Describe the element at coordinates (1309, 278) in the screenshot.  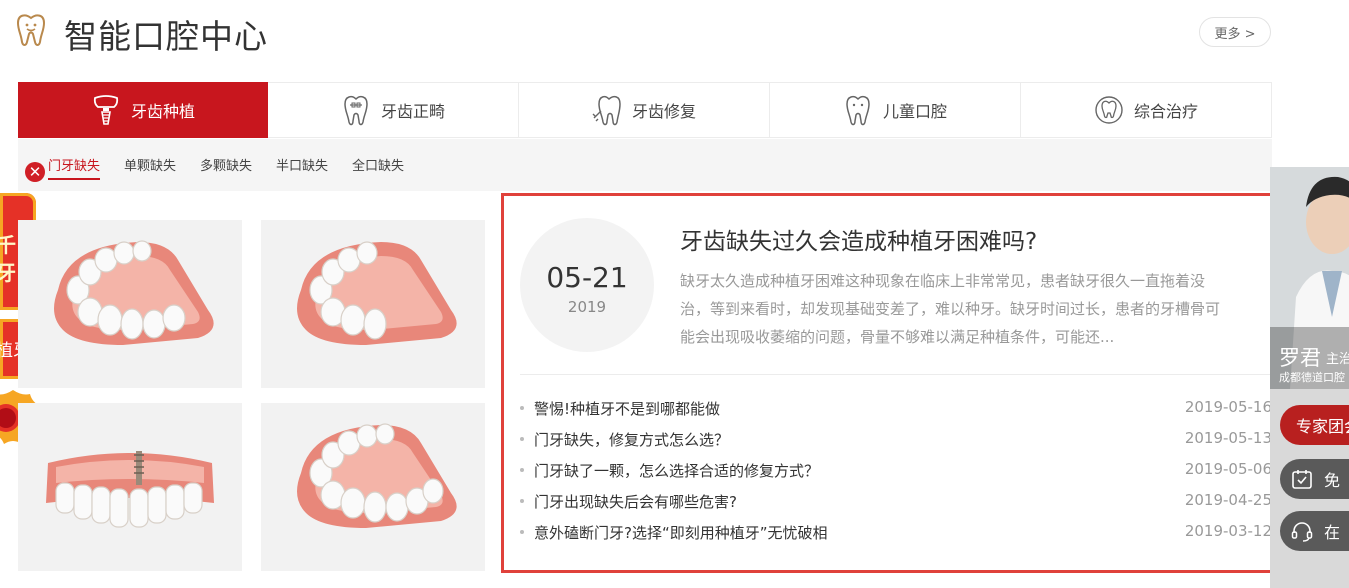
I see `doctor-photo: 罗君 主治 成都德道口腔` at that location.